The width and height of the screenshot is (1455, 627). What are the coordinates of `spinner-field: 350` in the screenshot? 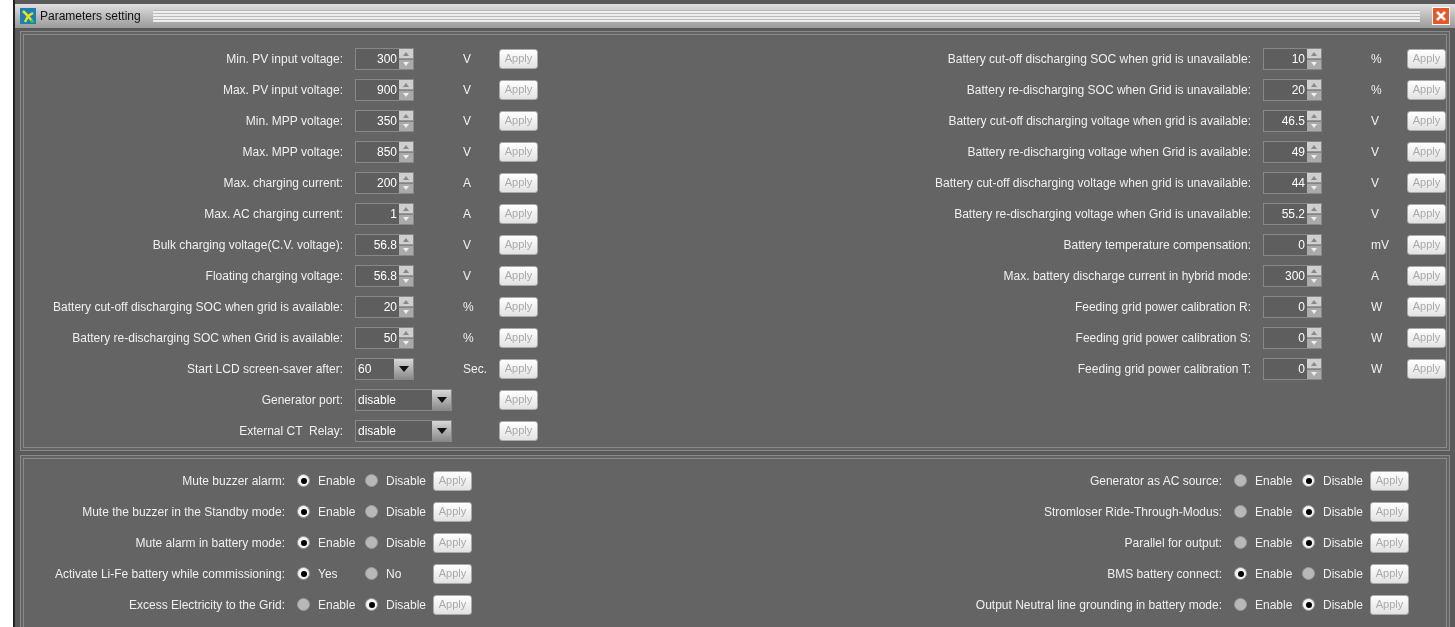 It's located at (384, 120).